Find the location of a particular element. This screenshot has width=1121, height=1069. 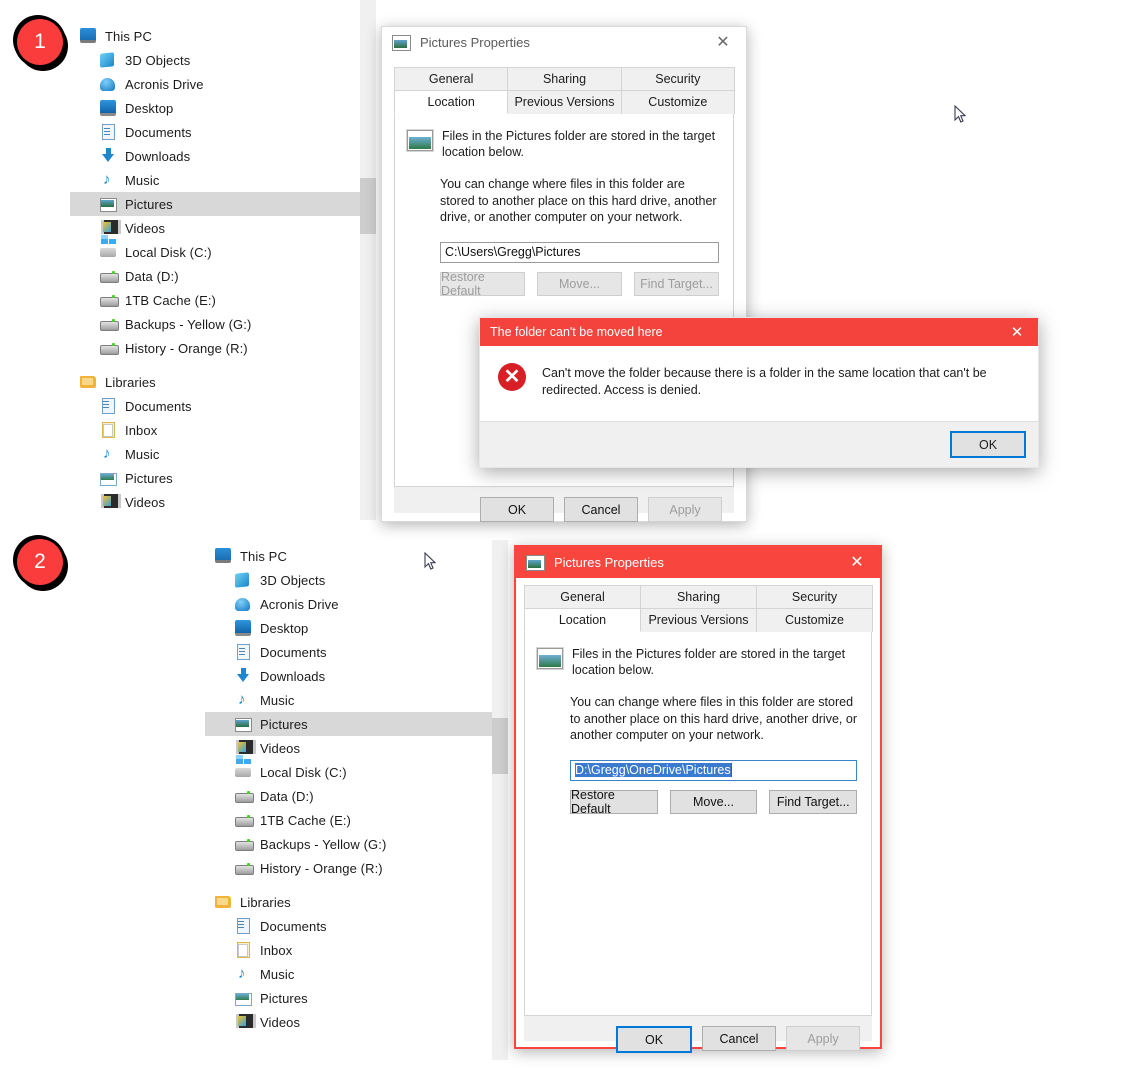

dialog-title: Pictures Properties is located at coordinates (609, 562).